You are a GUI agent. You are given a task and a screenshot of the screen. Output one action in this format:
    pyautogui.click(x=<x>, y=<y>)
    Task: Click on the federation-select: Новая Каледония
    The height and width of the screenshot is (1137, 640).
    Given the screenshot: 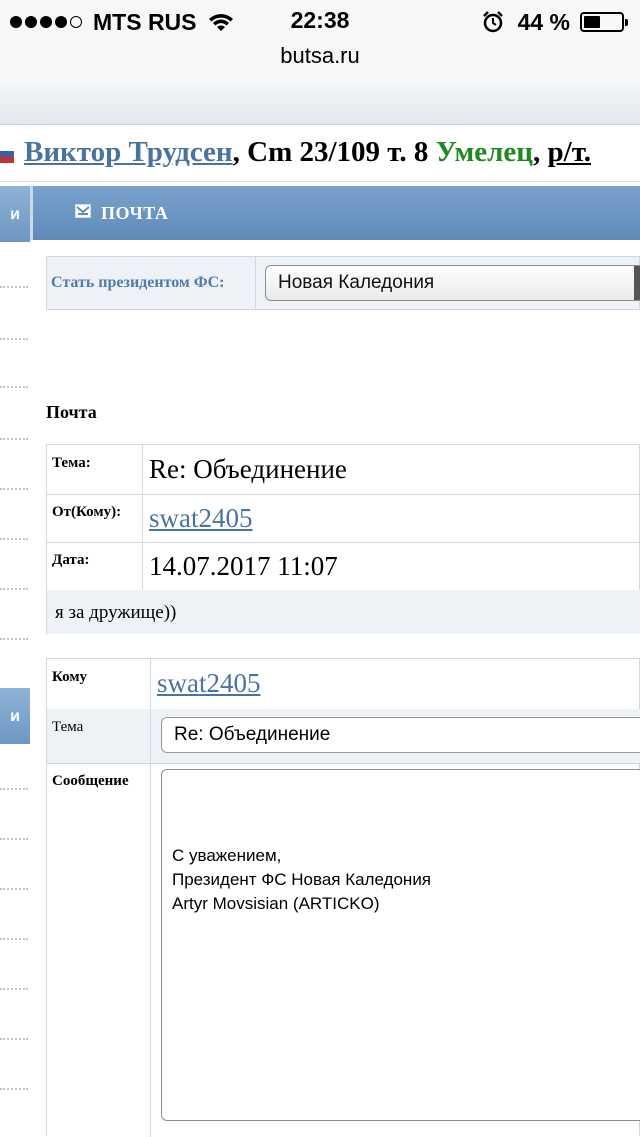 What is the action you would take?
    pyautogui.click(x=452, y=283)
    